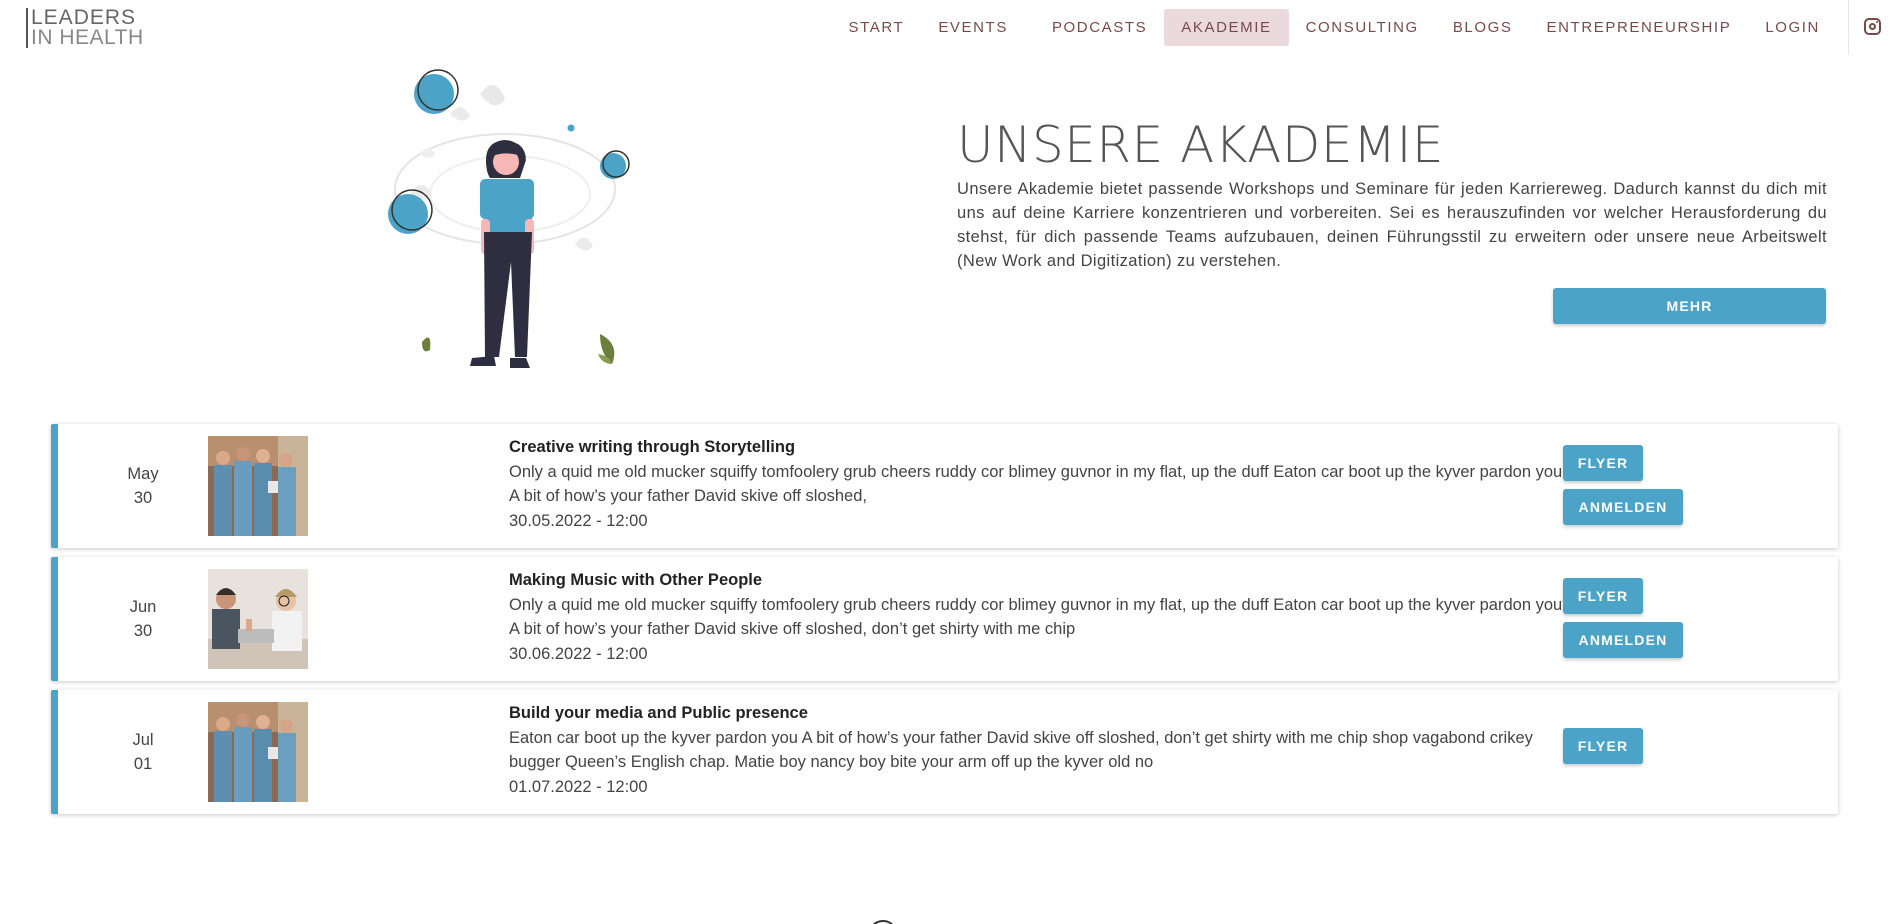 The image size is (1895, 924). Describe the element at coordinates (658, 713) in the screenshot. I see `event-title: Build your media and Public presence` at that location.